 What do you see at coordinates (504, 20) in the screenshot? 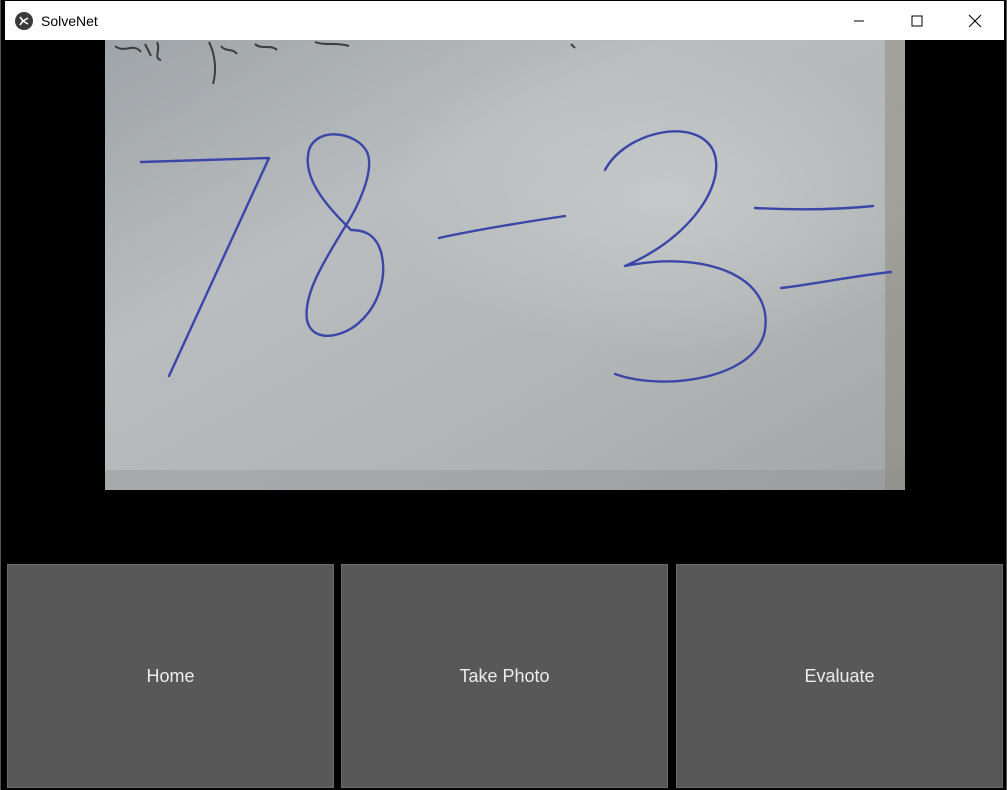
I see `title-bar: SolveNet` at bounding box center [504, 20].